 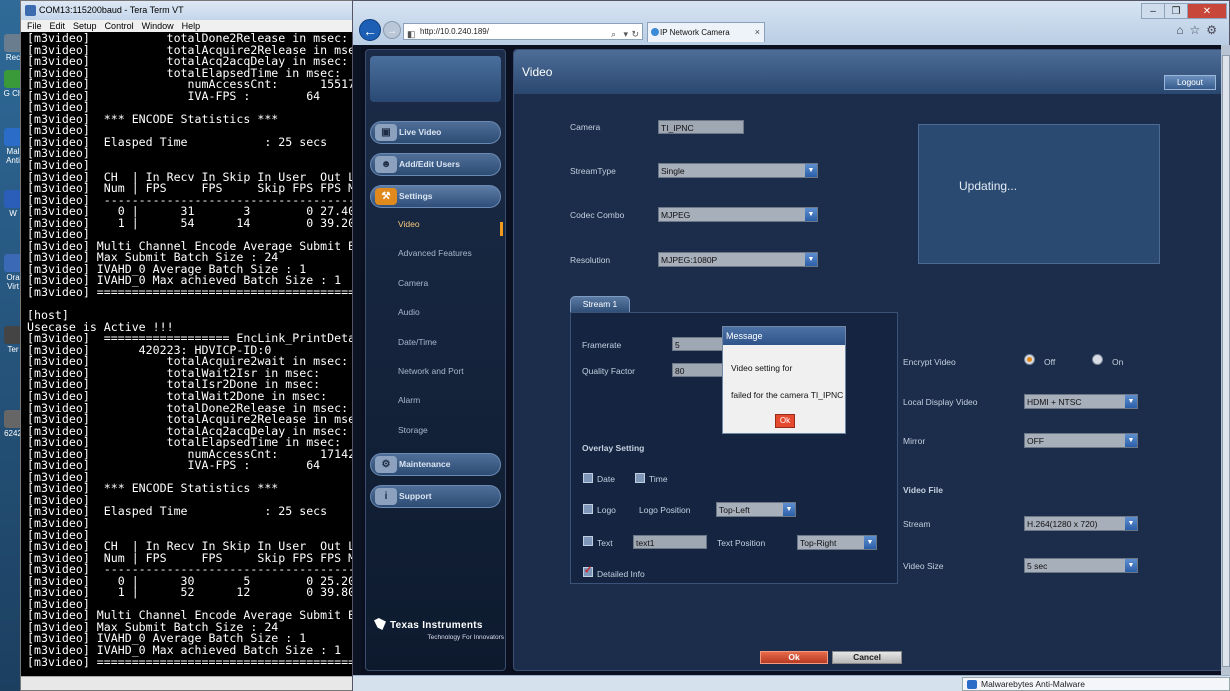 I want to click on sidebar-item-add-edit-users: ☻ Add/Edit Users, so click(x=435, y=164).